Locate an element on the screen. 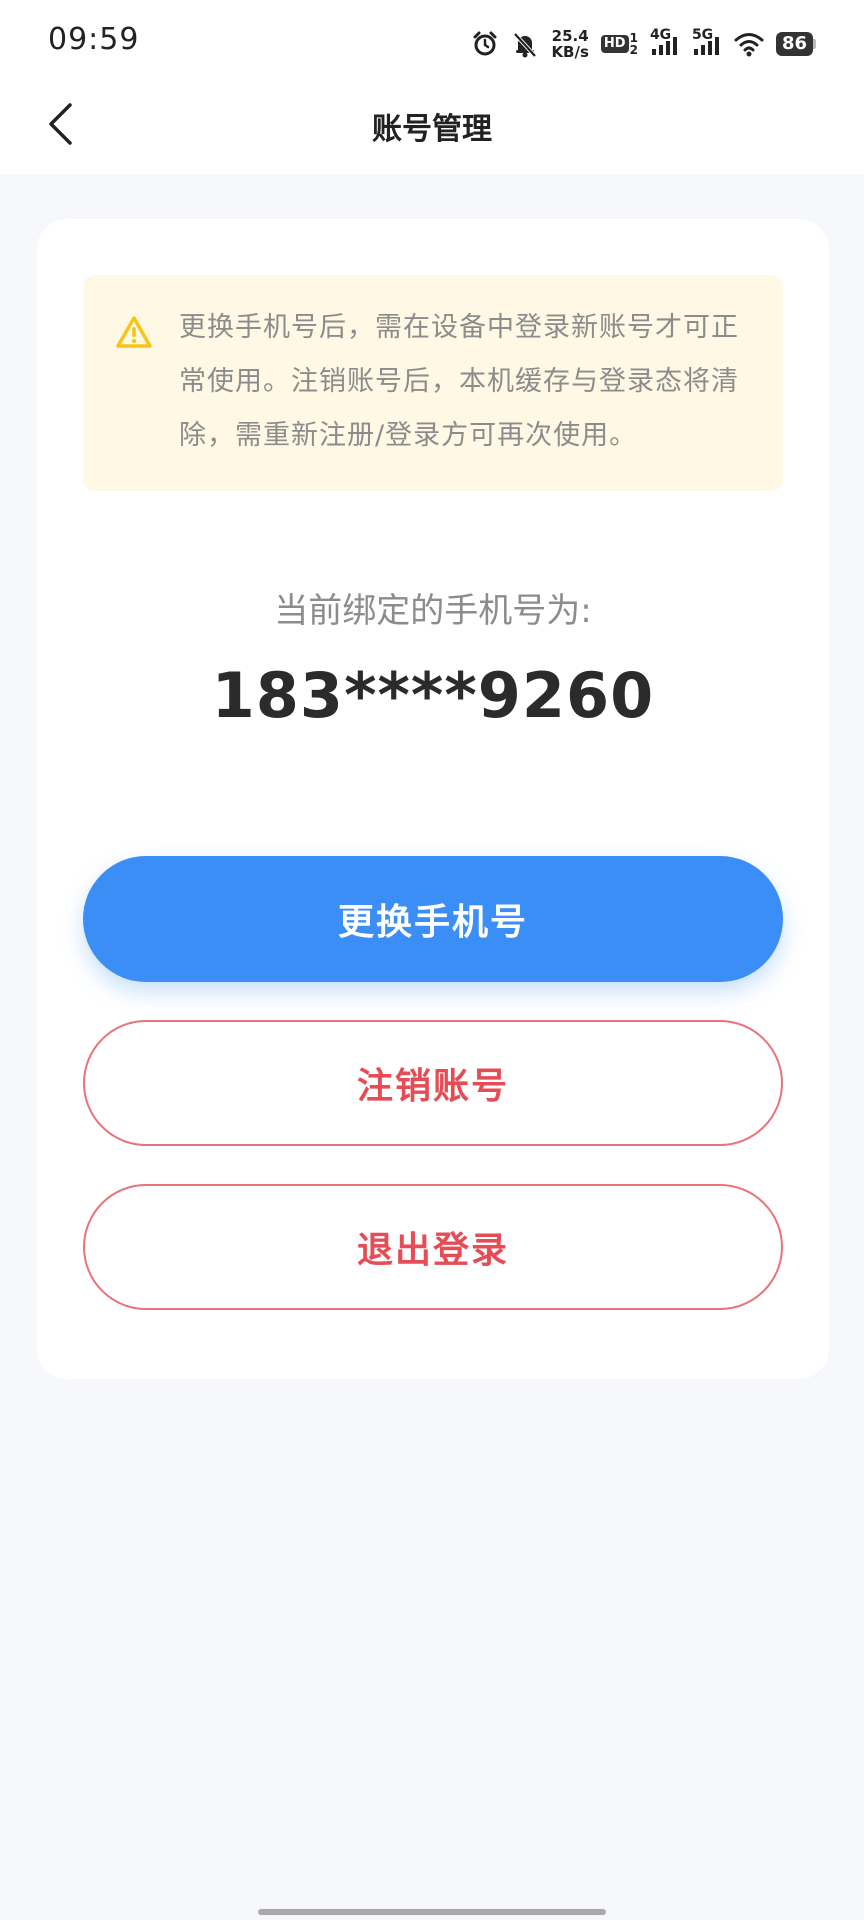 This screenshot has width=864, height=1920. page-title: 账号管理 is located at coordinates (432, 129).